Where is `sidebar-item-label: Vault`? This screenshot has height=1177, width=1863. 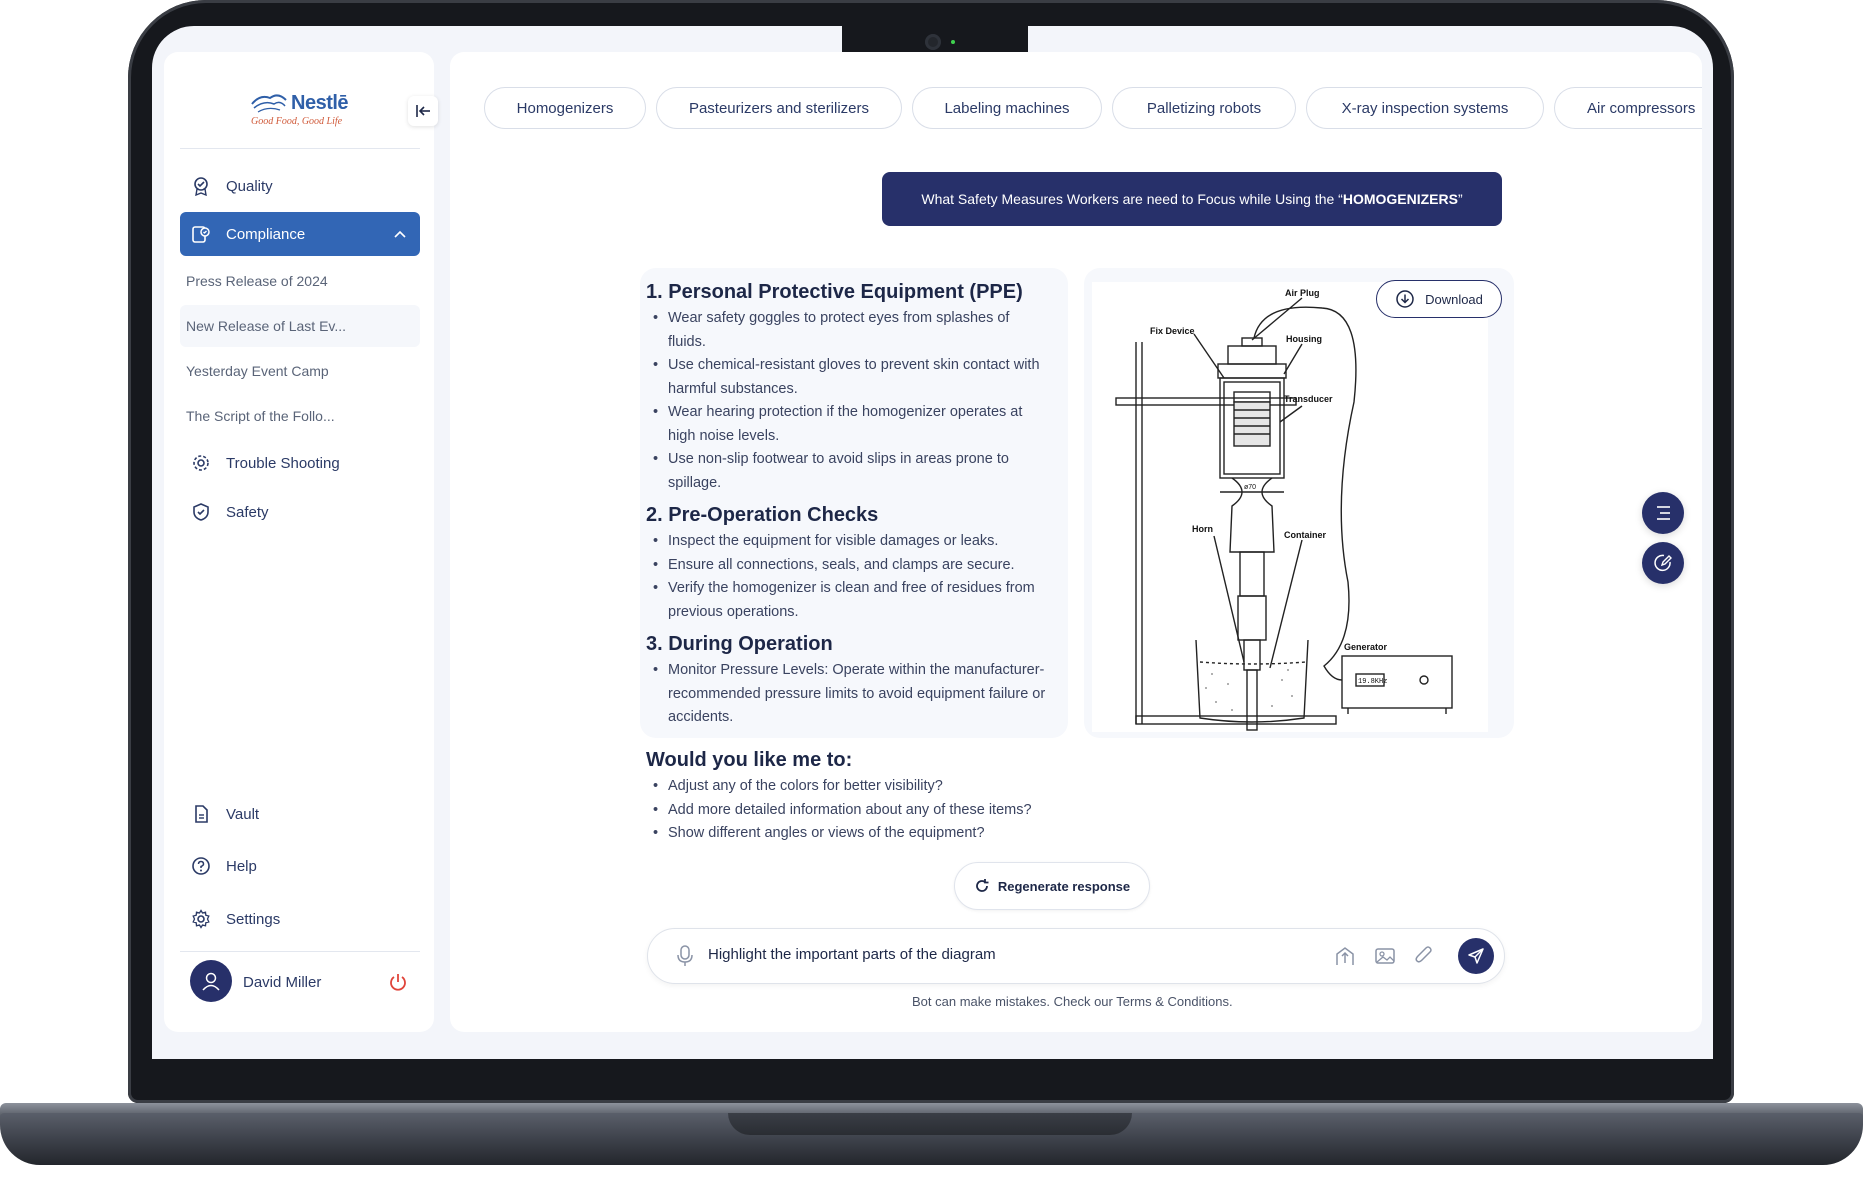 sidebar-item-label: Vault is located at coordinates (243, 814).